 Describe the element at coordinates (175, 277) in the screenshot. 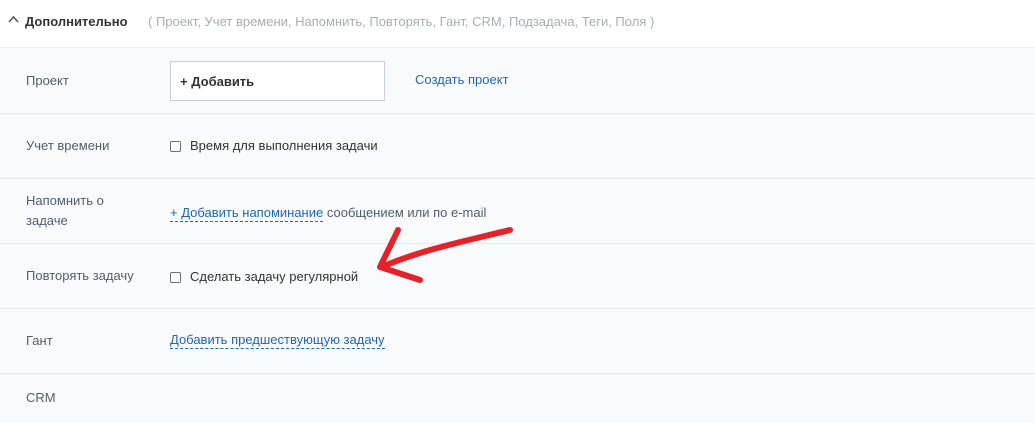

I see `repeat-checkbox` at that location.